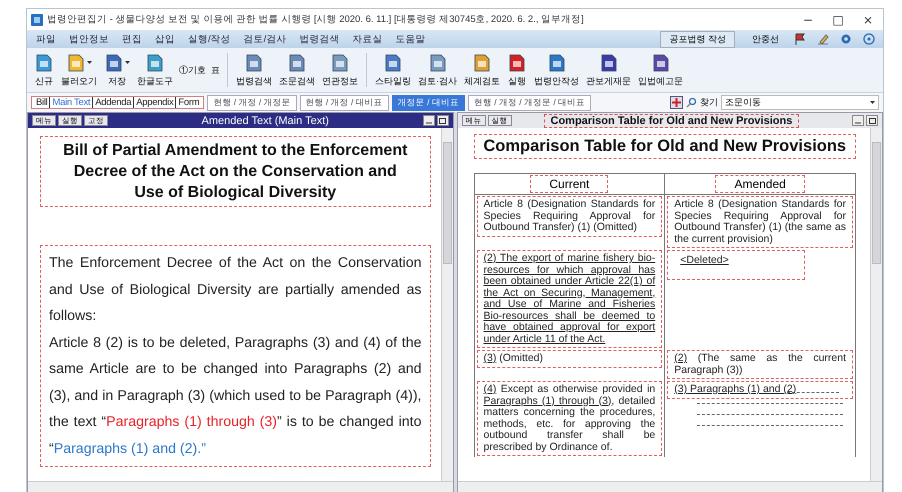 The image size is (902, 492). What do you see at coordinates (410, 39) in the screenshot?
I see `menu-item: 도움말` at bounding box center [410, 39].